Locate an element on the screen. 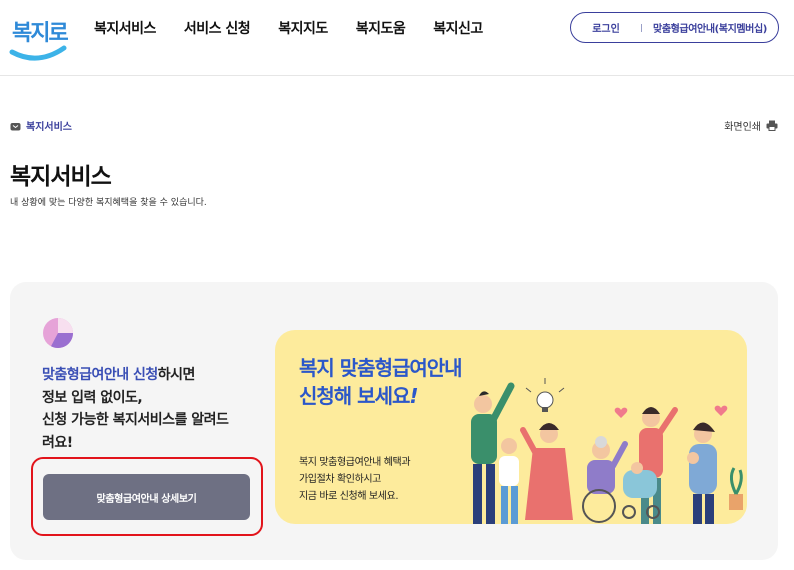 The image size is (794, 570). page-title: 복지서비스 is located at coordinates (61, 177).